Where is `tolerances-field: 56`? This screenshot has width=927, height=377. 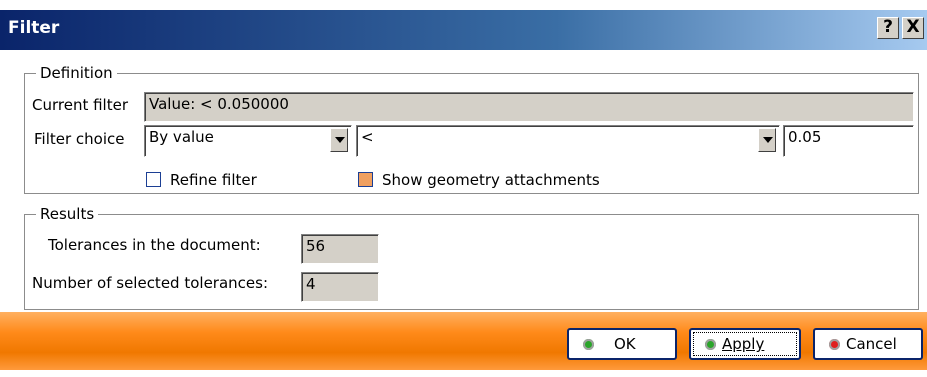 tolerances-field: 56 is located at coordinates (340, 249).